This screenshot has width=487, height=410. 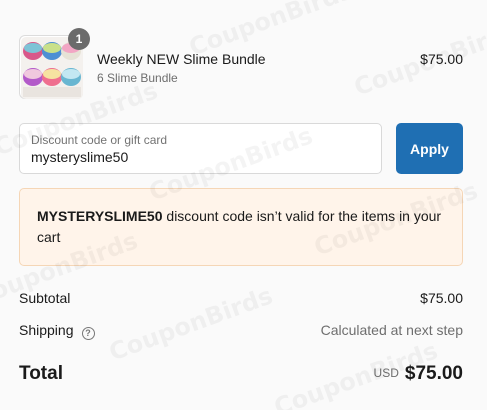 What do you see at coordinates (429, 148) in the screenshot?
I see `apply-discount-button: Apply` at bounding box center [429, 148].